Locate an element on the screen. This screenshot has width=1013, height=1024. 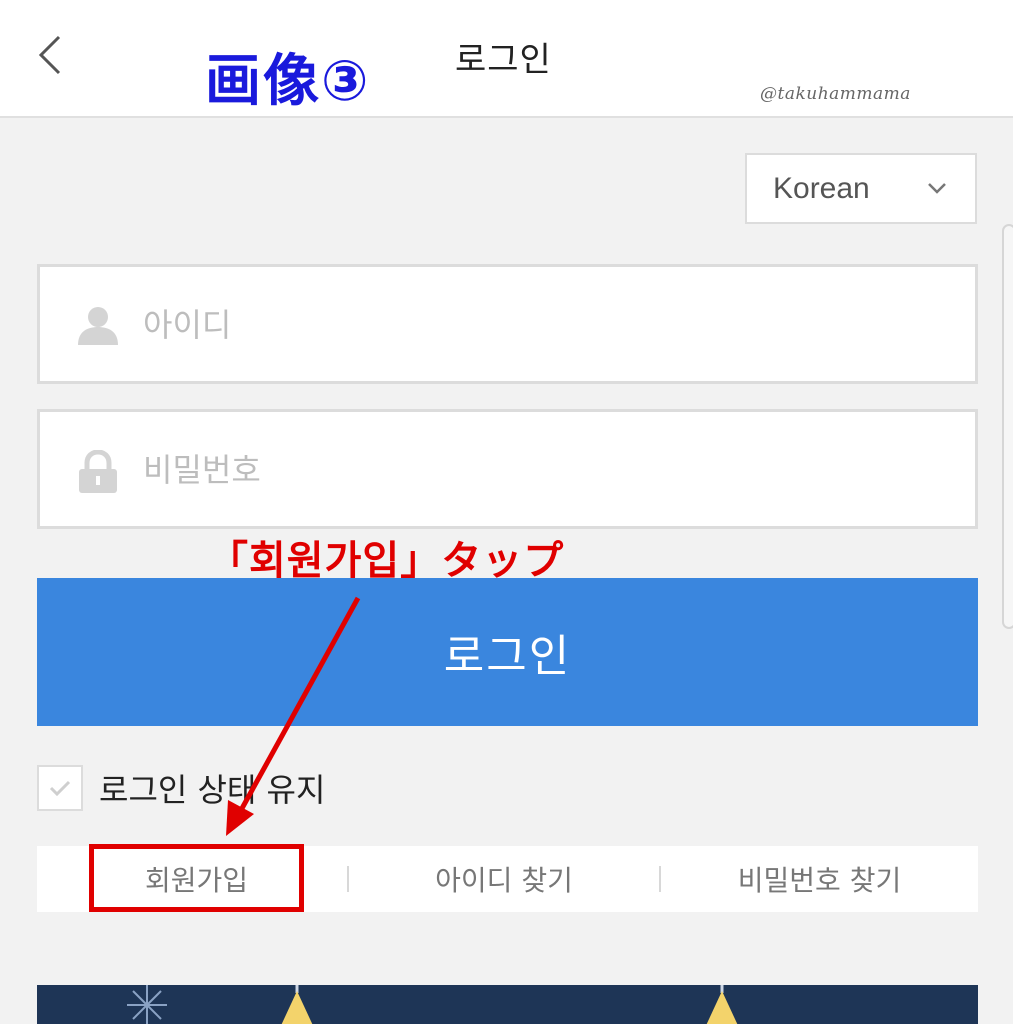
keep-logged-in-row: 로그인 상태 유지 is located at coordinates (181, 788).